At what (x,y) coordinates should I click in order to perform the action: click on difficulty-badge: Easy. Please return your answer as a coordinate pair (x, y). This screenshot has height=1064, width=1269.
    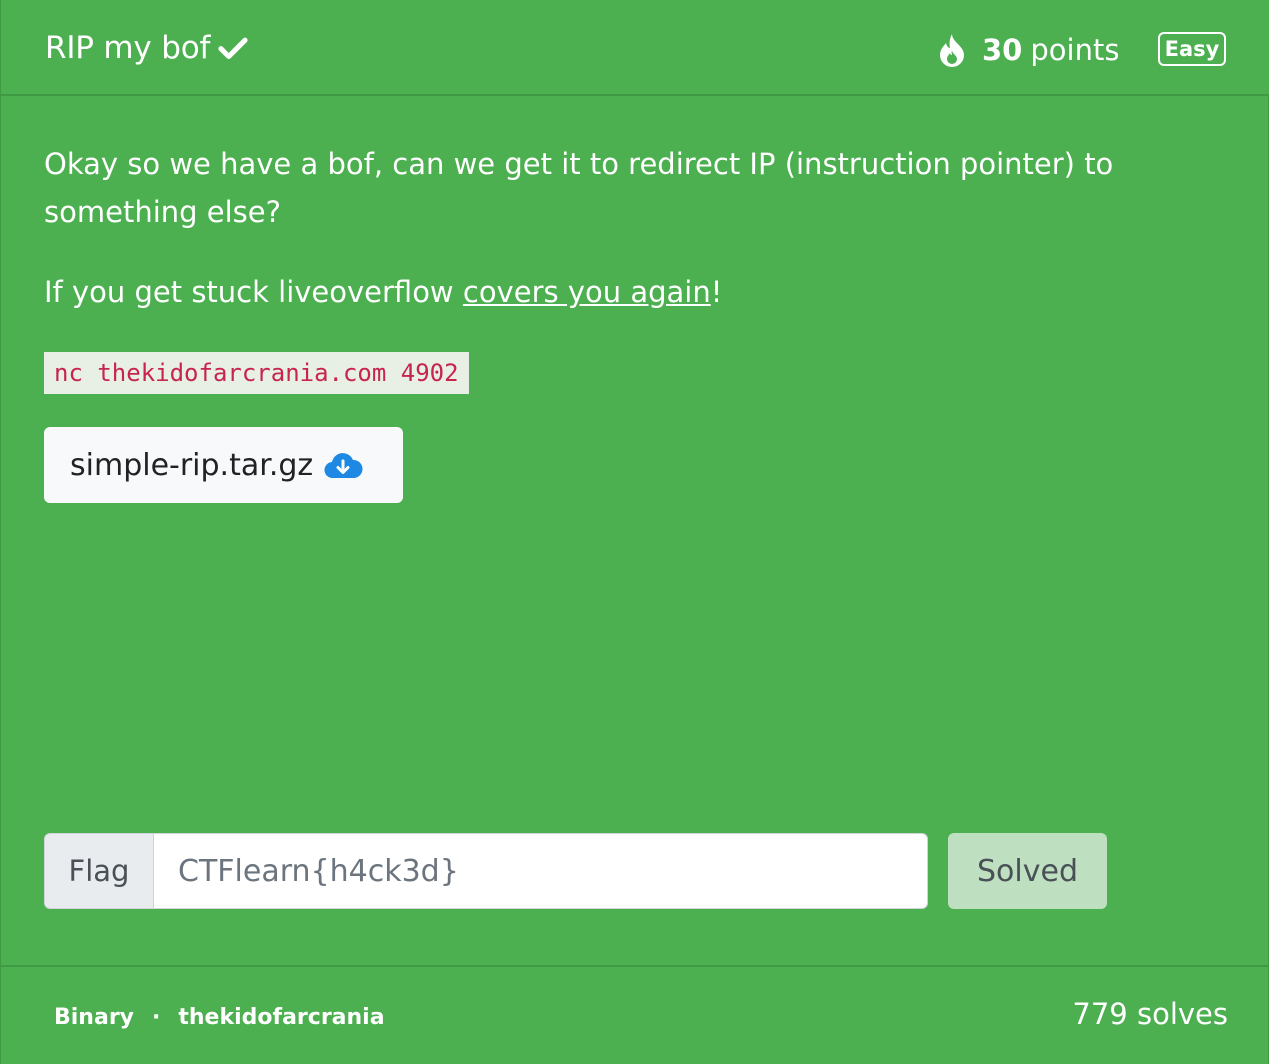
    Looking at the image, I should click on (1192, 49).